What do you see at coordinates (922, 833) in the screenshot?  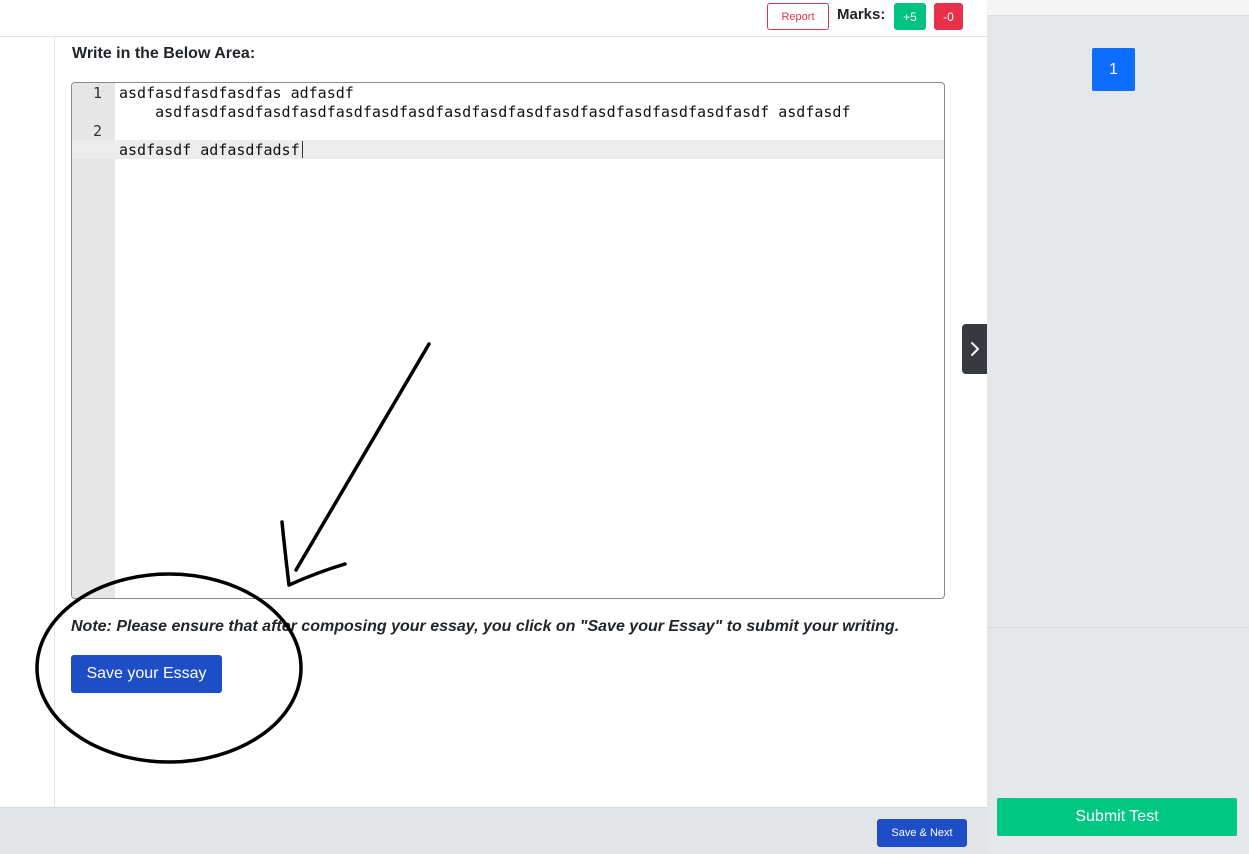 I see `save-next-button: Save & Next` at bounding box center [922, 833].